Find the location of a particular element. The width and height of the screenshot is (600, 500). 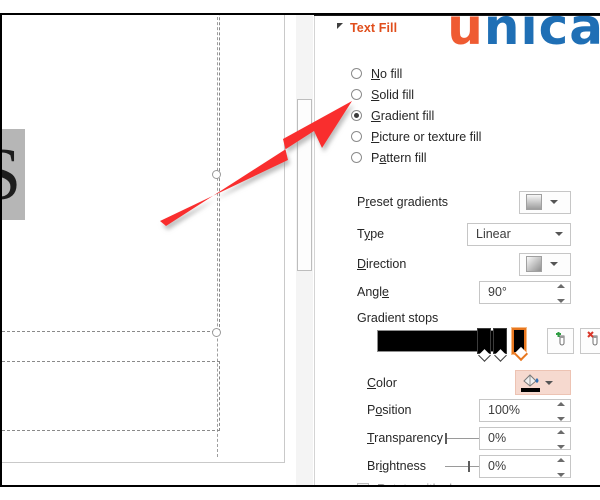

angle-value: 90° is located at coordinates (497, 292).